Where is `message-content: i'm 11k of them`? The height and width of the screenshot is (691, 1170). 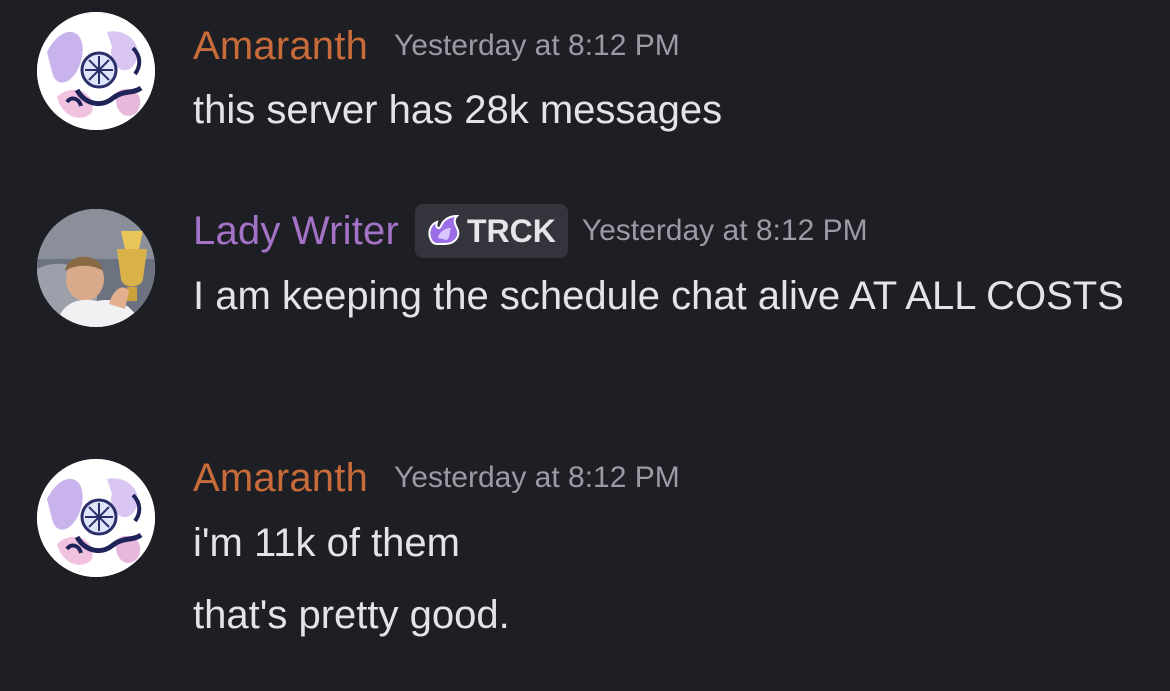 message-content: i'm 11k of them is located at coordinates (663, 543).